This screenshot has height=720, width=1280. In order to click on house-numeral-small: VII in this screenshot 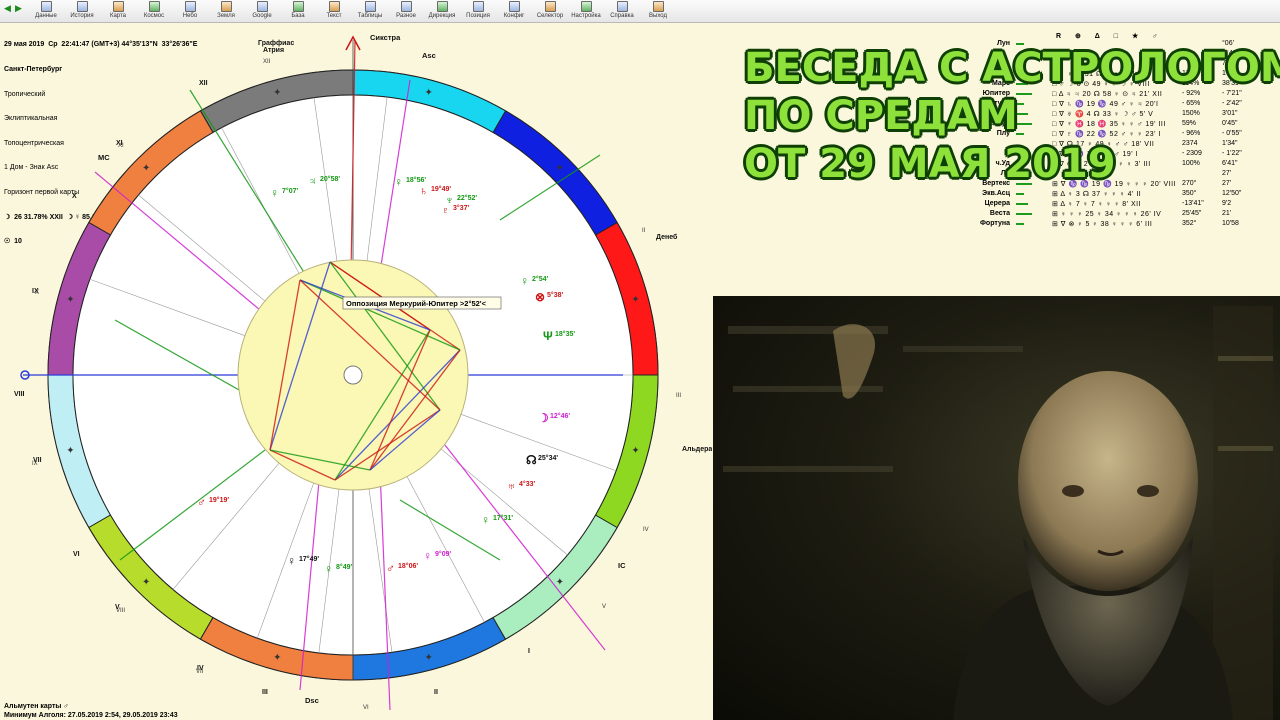, I will do `click(200, 672)`.